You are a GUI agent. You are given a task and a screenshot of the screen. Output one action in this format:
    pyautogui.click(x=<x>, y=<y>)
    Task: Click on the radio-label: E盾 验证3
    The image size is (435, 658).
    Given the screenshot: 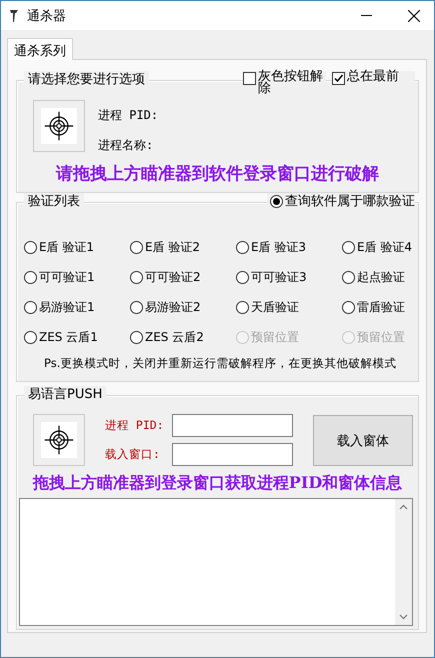 What is the action you would take?
    pyautogui.click(x=278, y=247)
    